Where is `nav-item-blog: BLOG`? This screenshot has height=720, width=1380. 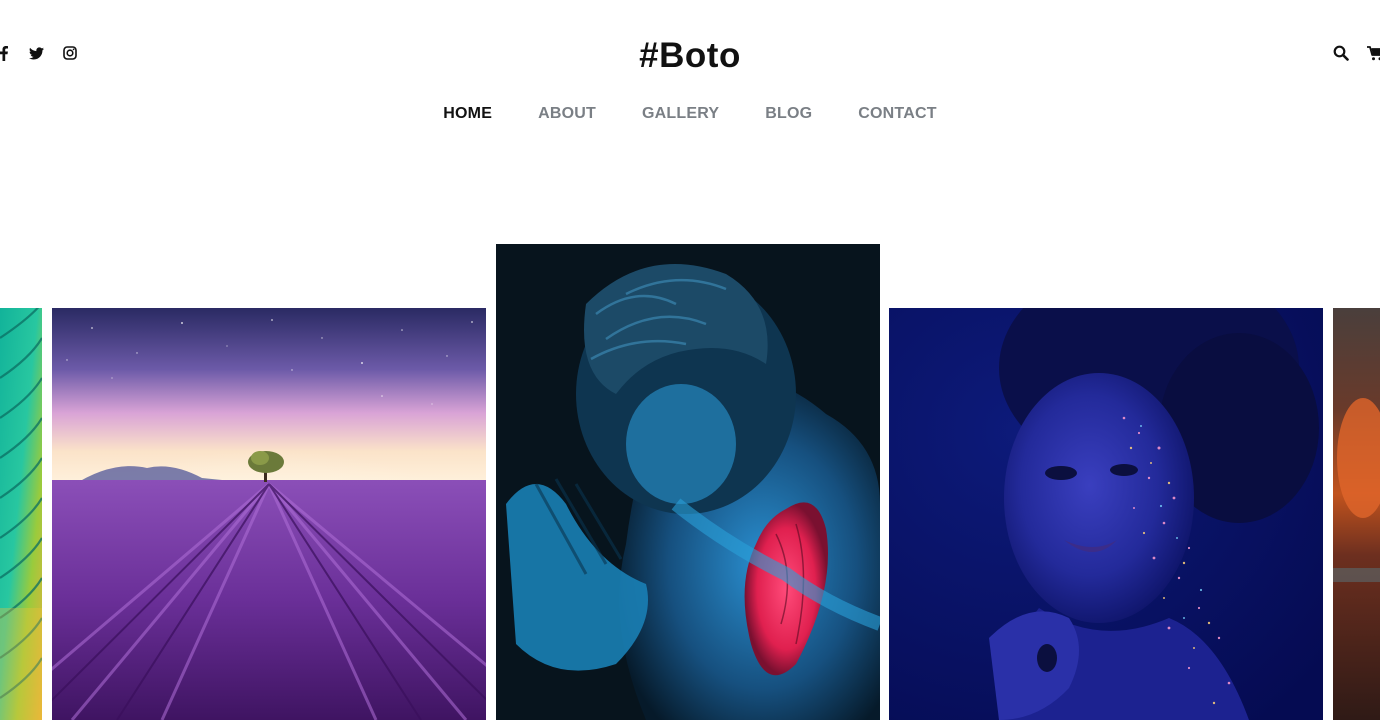 nav-item-blog: BLOG is located at coordinates (788, 114).